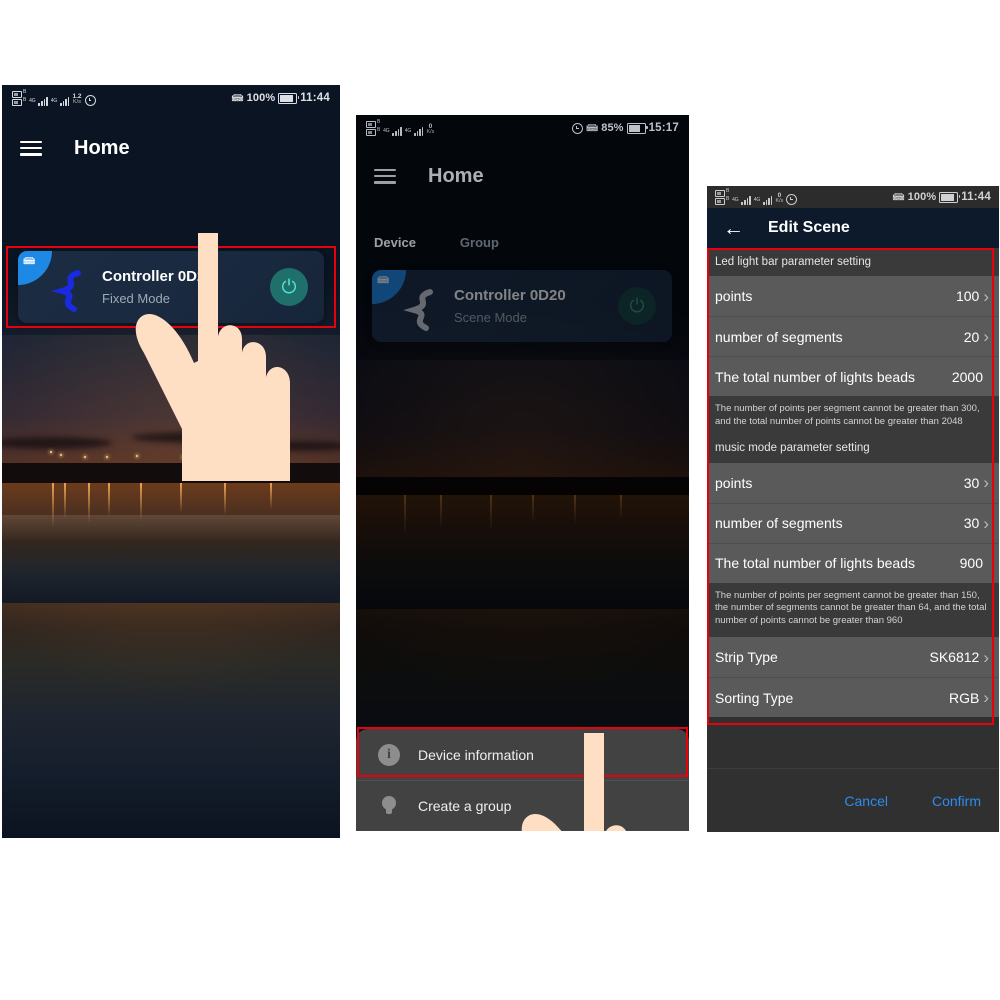 This screenshot has height=1000, width=1000. Describe the element at coordinates (136, 298) in the screenshot. I see `device-mode: Fixed Mode` at that location.